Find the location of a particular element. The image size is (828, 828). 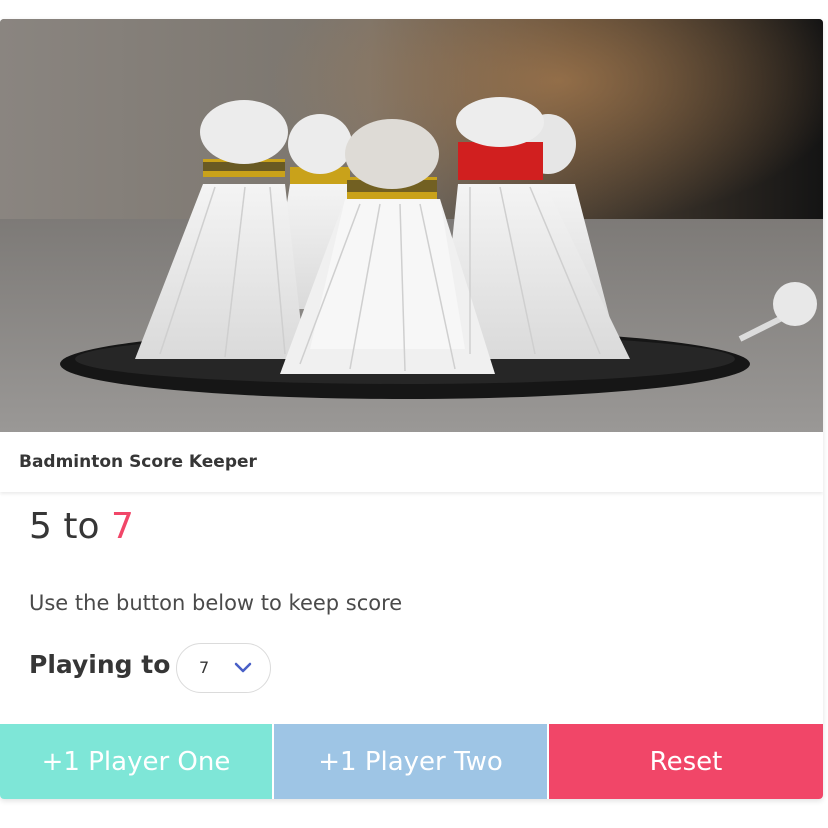

playing-to-value: 7 is located at coordinates (204, 667).